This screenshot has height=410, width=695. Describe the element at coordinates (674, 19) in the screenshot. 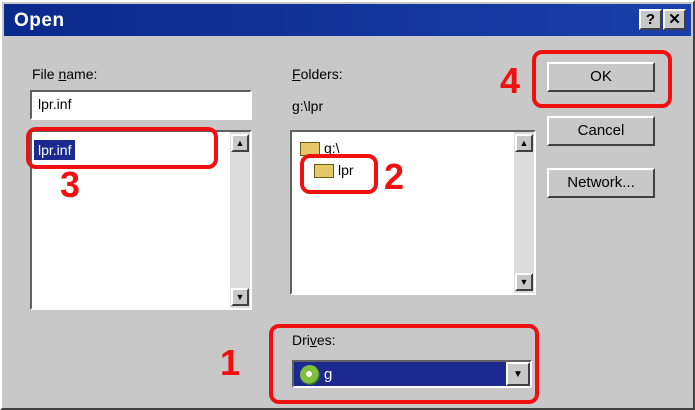

I see `close-button: ✕` at that location.